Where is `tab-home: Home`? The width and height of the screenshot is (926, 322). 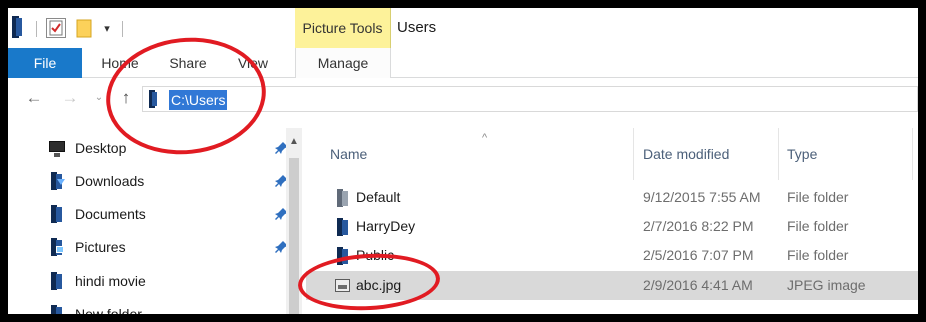 tab-home: Home is located at coordinates (120, 63).